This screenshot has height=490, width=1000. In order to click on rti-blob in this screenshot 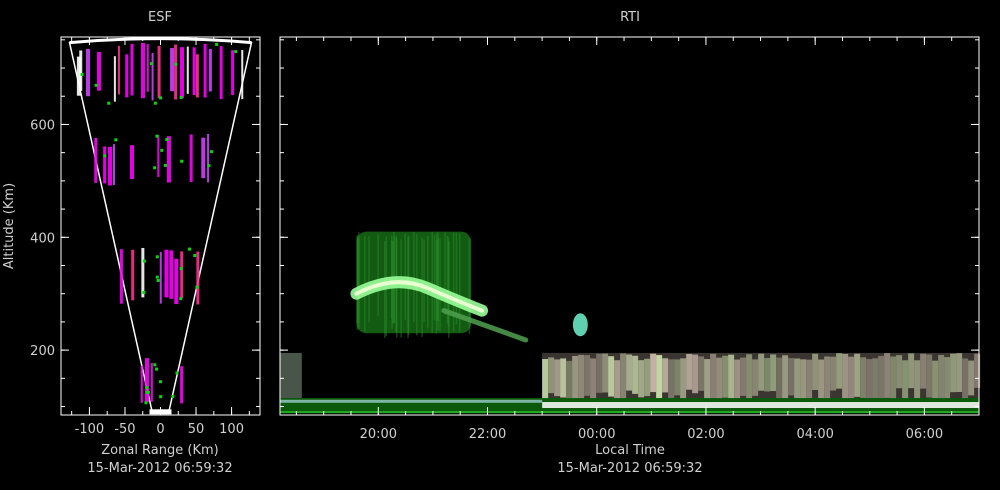, I will do `click(580, 325)`.